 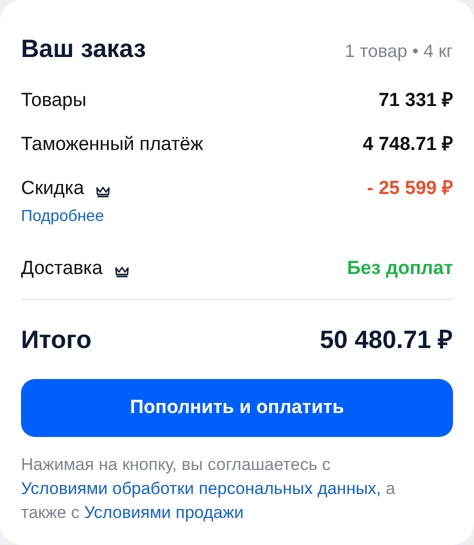 What do you see at coordinates (410, 189) in the screenshot?
I see `row-value: - 25 599 ₽` at bounding box center [410, 189].